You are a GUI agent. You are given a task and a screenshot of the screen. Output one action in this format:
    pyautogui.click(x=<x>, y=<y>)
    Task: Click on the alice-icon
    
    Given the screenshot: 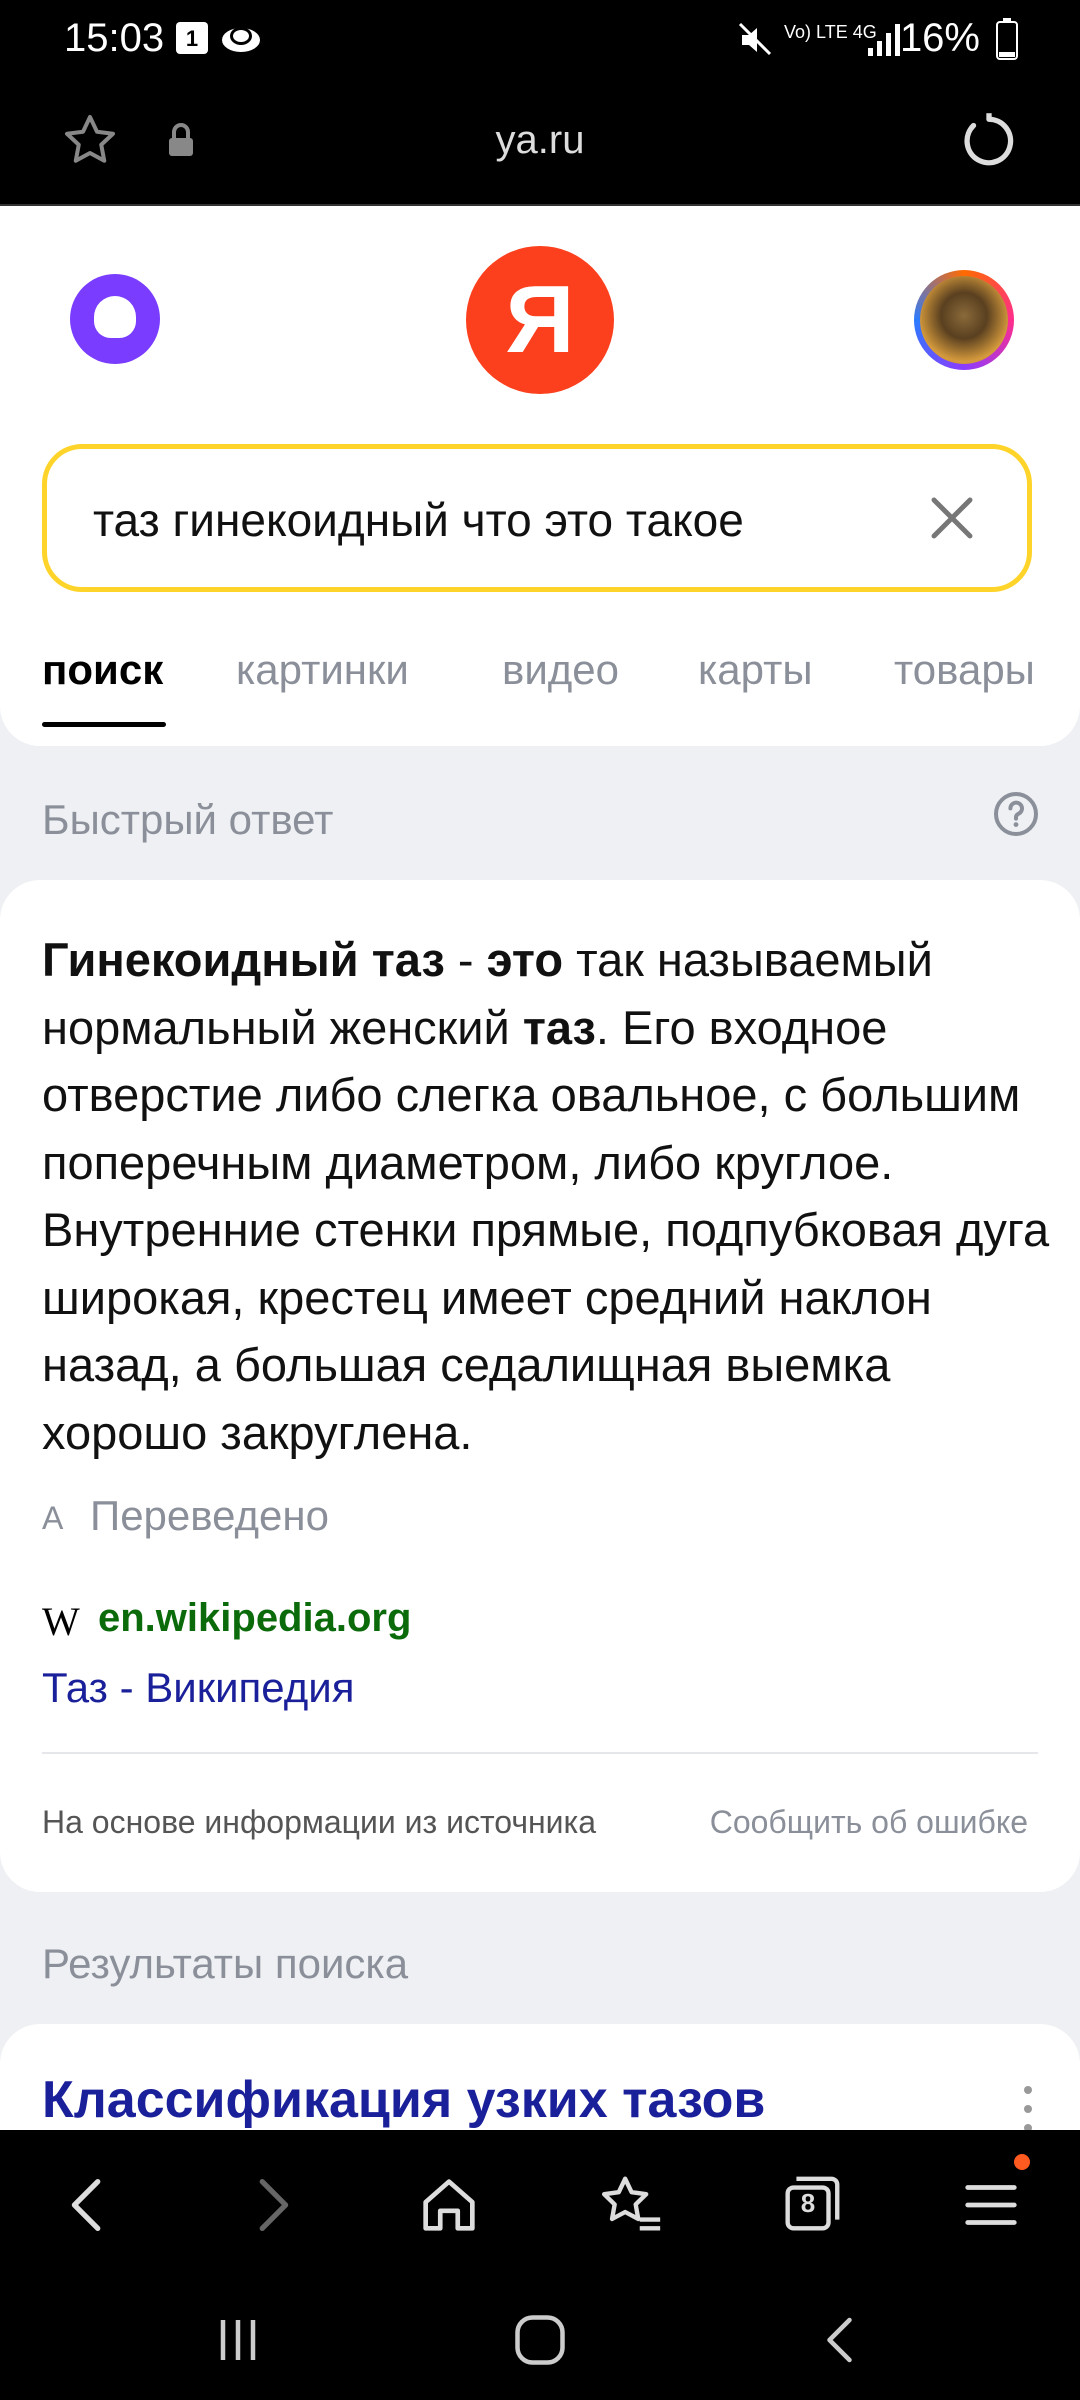 What is the action you would take?
    pyautogui.click(x=115, y=319)
    